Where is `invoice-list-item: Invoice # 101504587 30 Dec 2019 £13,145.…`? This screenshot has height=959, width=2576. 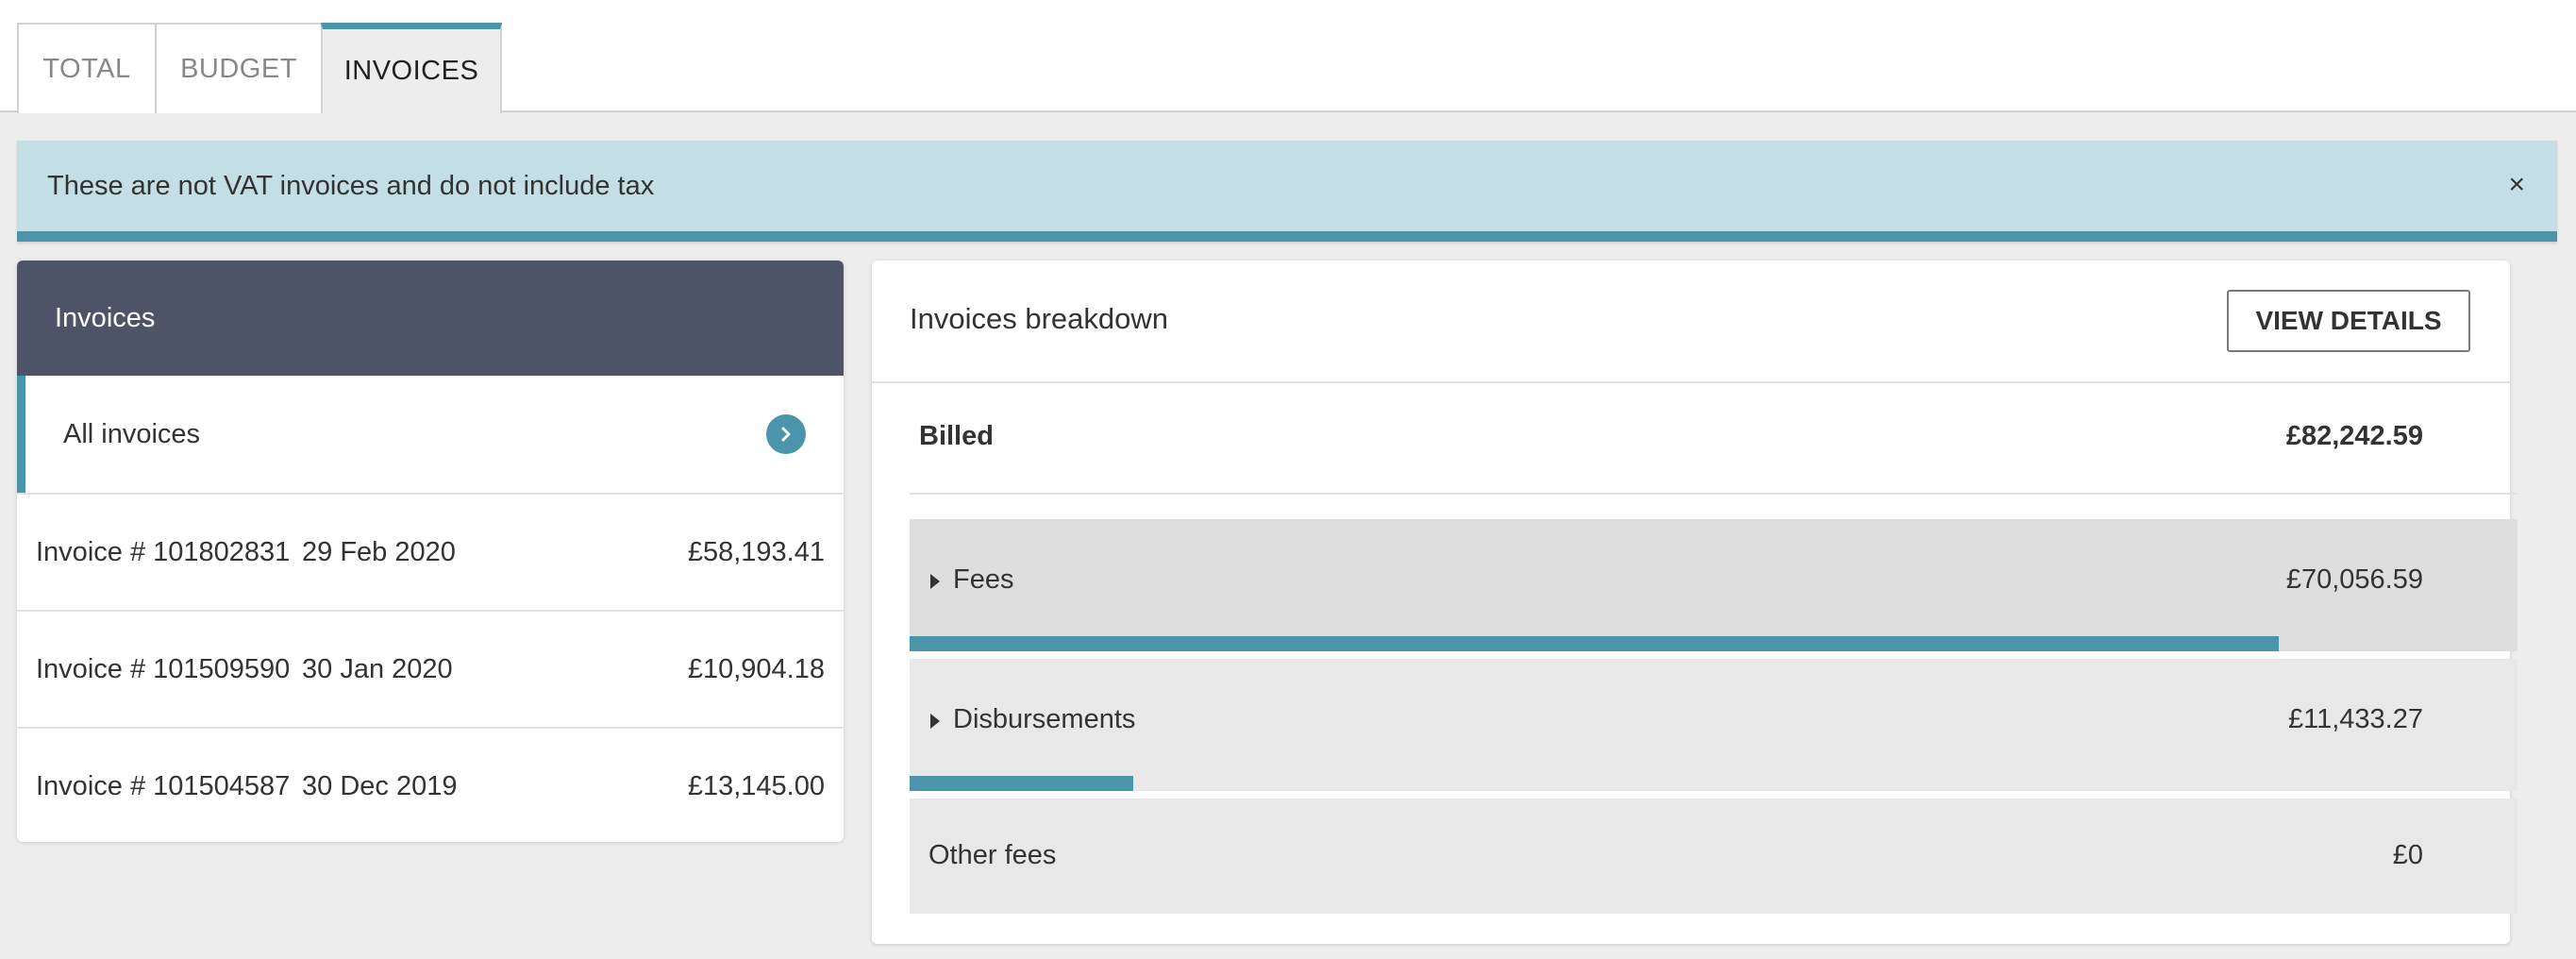 invoice-list-item: Invoice # 101504587 30 Dec 2019 £13,145.… is located at coordinates (430, 784).